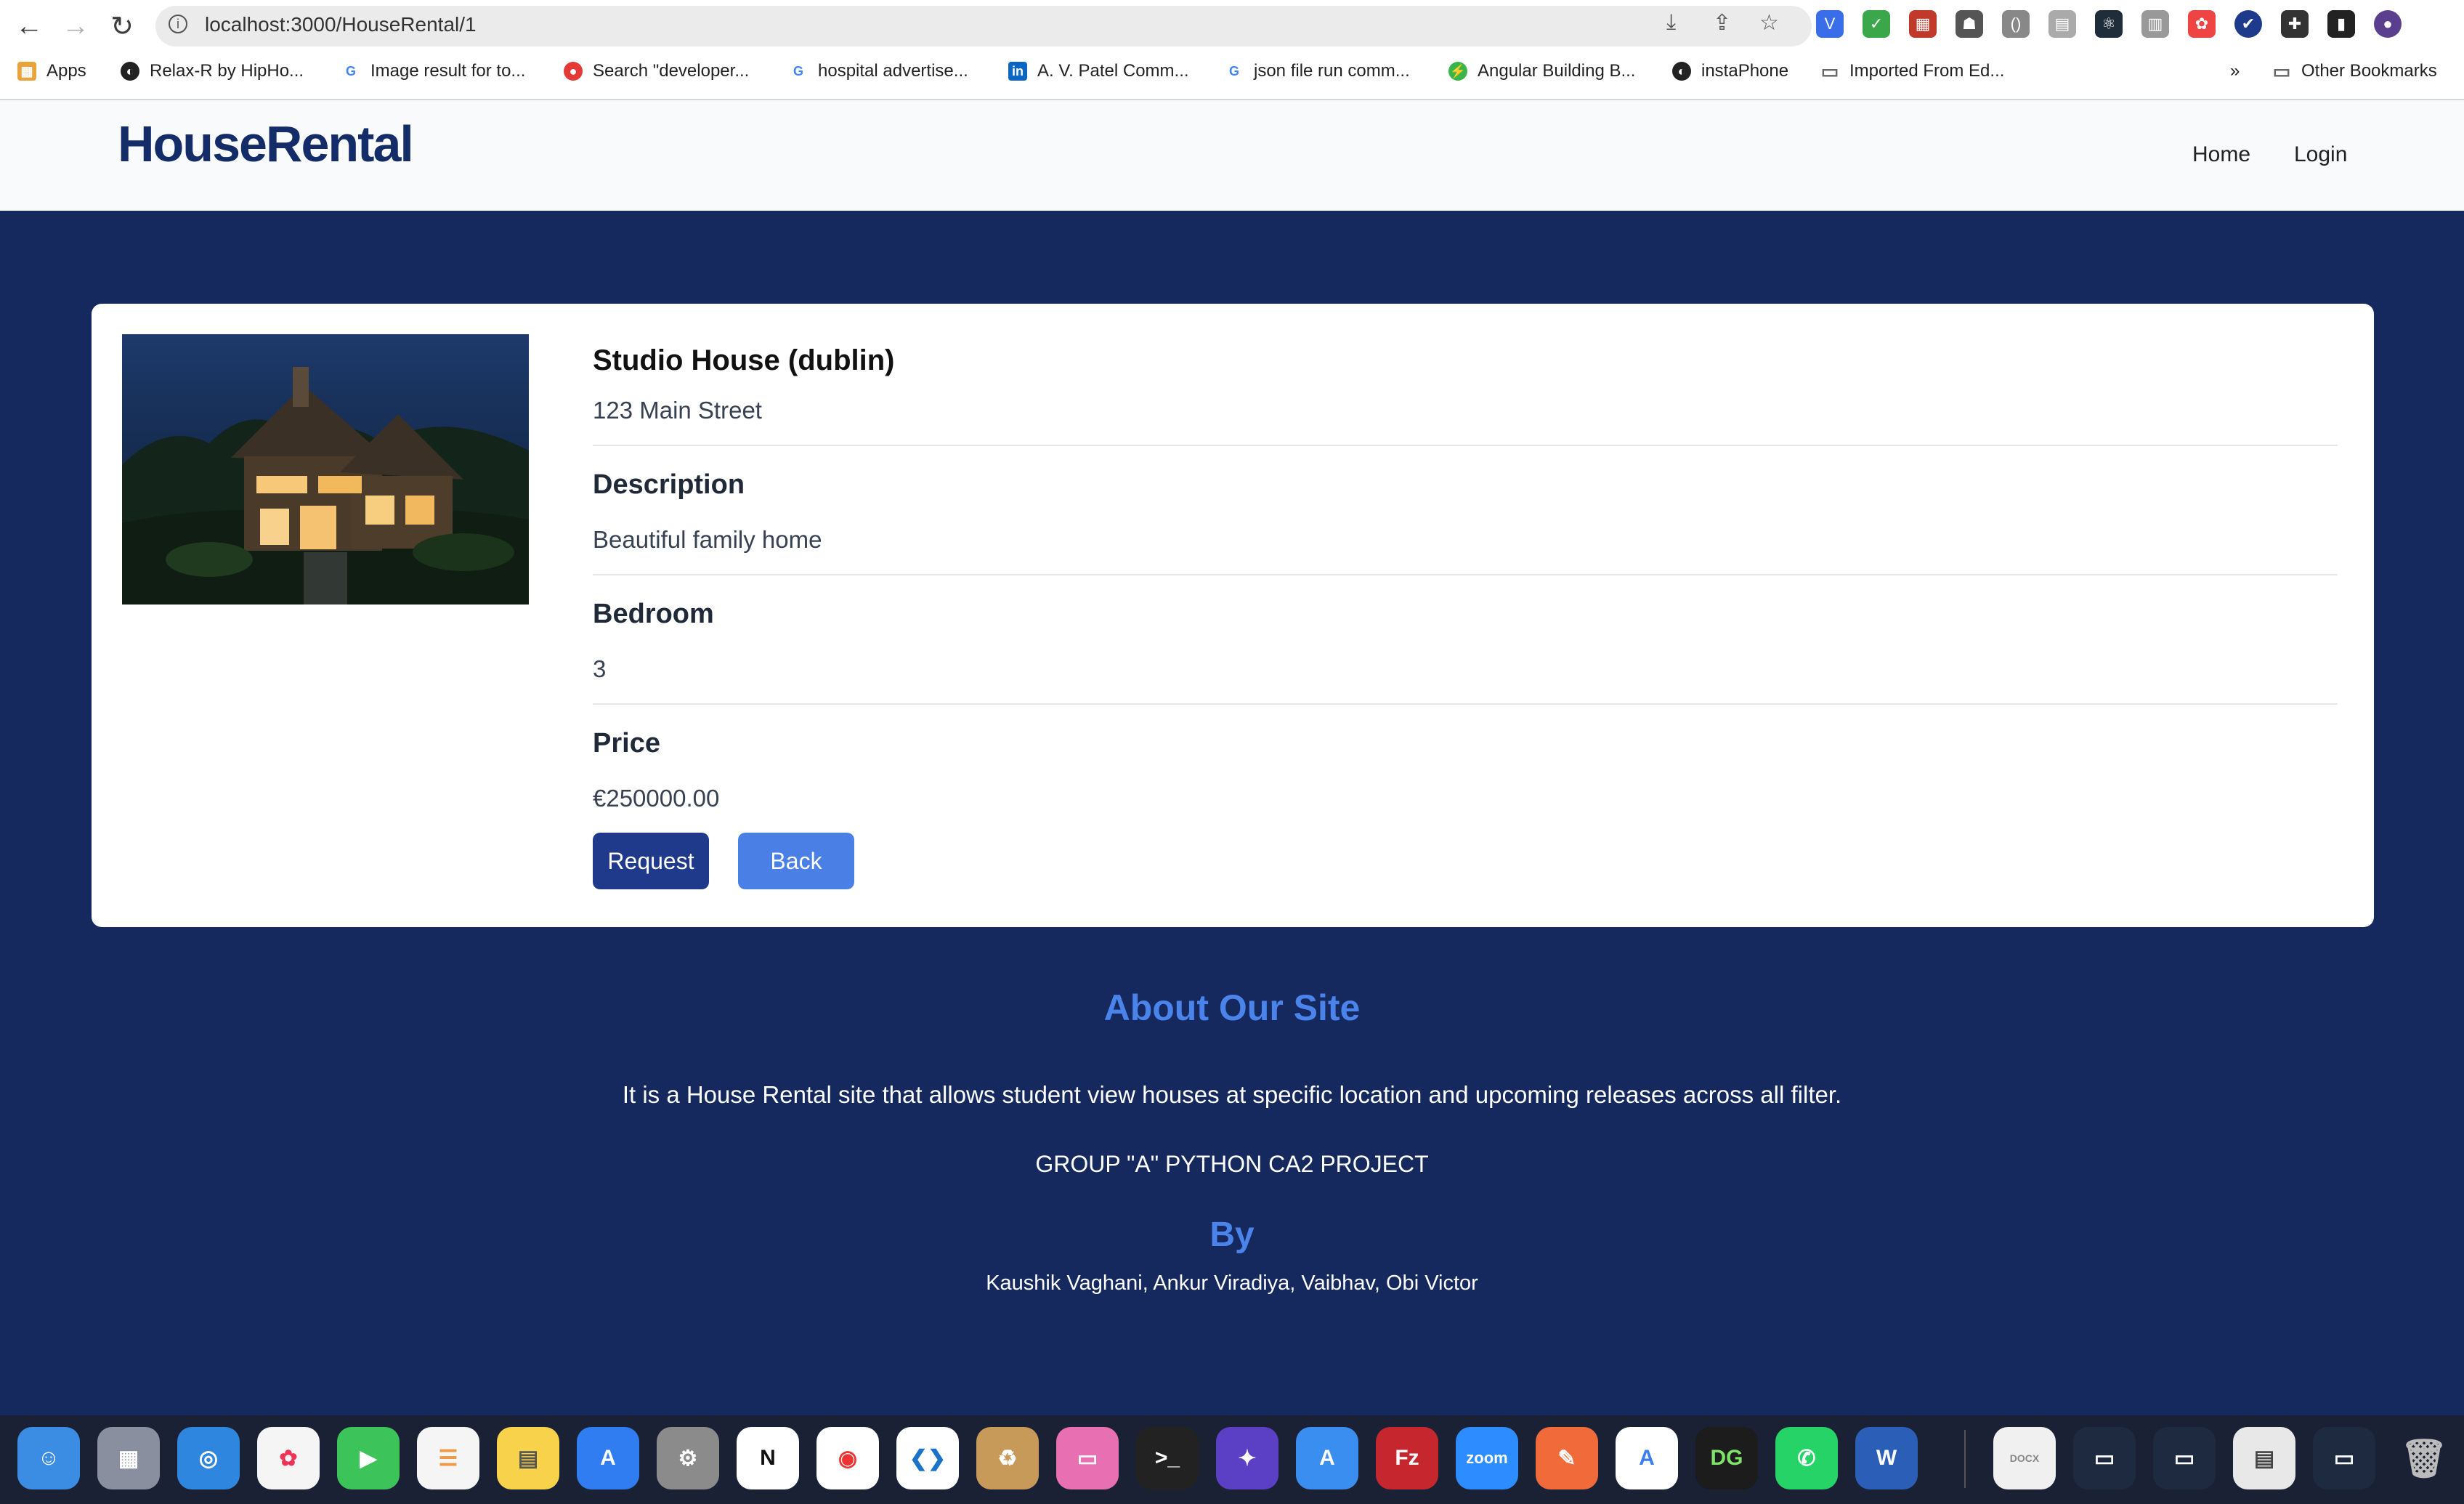 The width and height of the screenshot is (2464, 1504). I want to click on request-button: Request, so click(651, 861).